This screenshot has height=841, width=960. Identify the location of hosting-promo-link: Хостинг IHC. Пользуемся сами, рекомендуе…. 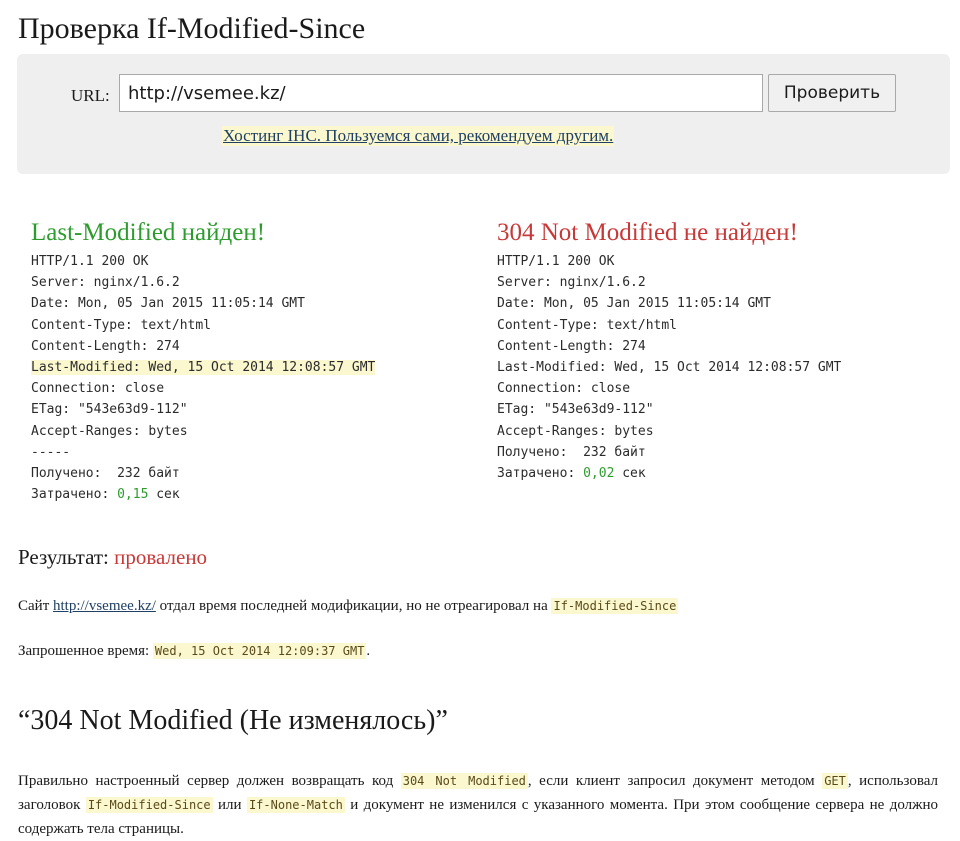
(418, 136).